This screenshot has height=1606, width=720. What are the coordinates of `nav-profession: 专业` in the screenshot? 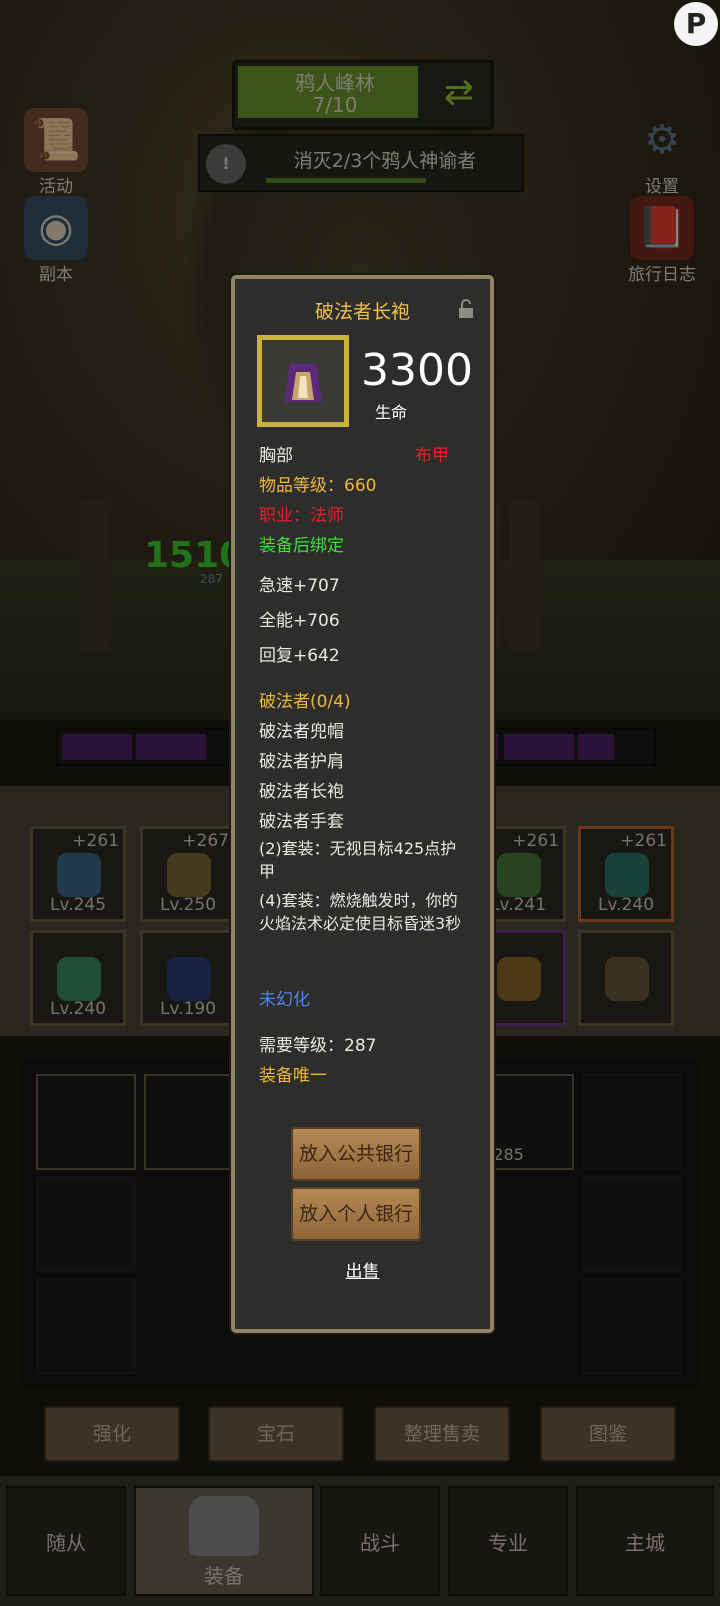 It's located at (508, 1541).